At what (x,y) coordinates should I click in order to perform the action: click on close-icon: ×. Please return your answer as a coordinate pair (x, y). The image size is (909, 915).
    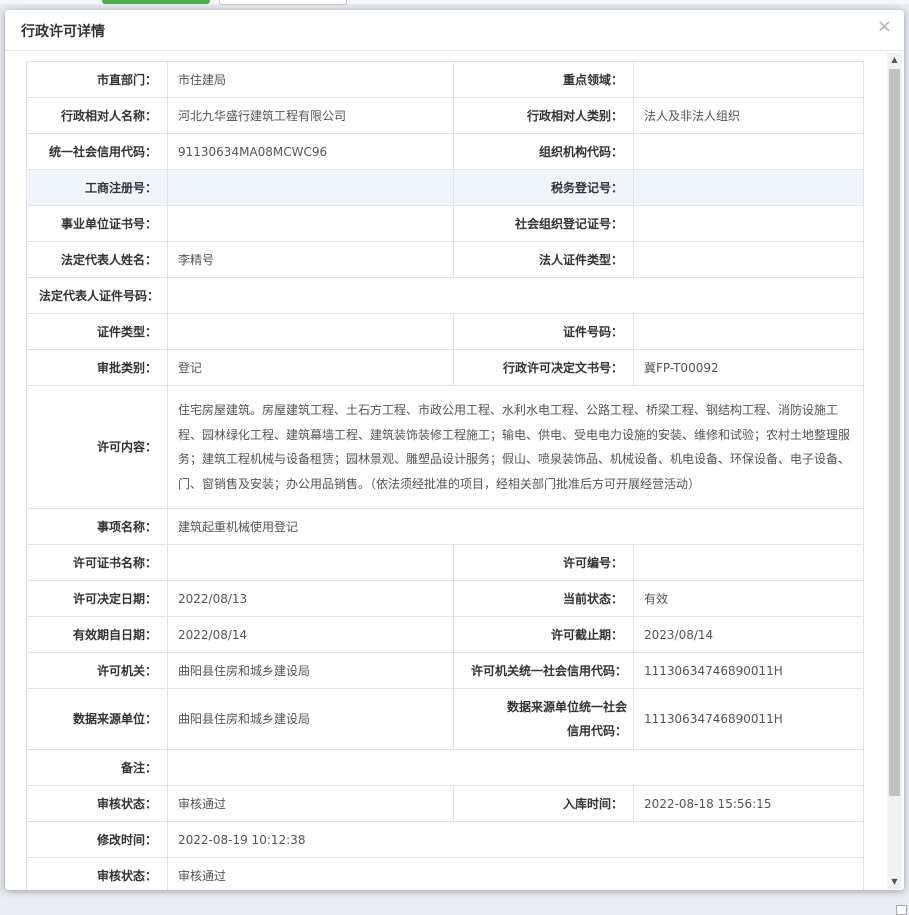
    Looking at the image, I should click on (884, 27).